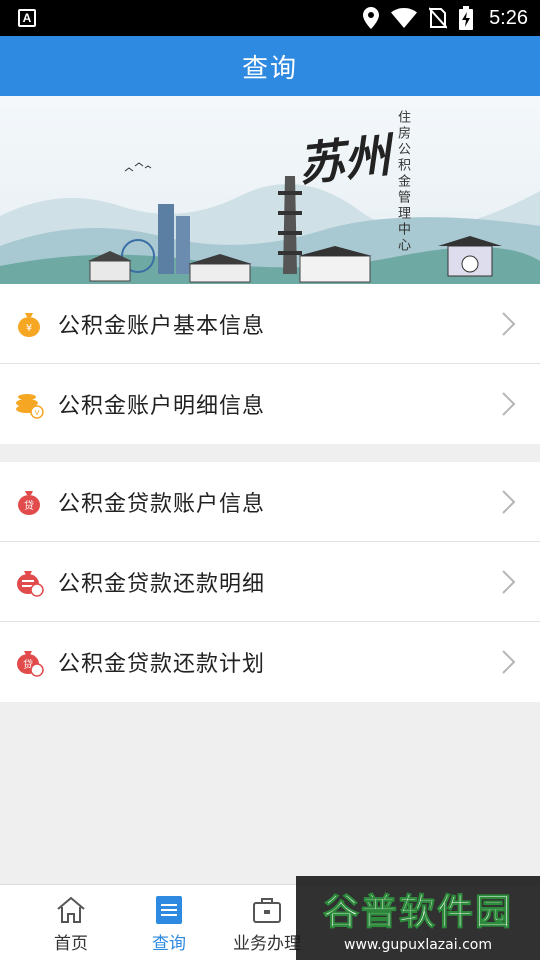  Describe the element at coordinates (270, 502) in the screenshot. I see `list-item: 贷 公积金贷款账户信息` at that location.